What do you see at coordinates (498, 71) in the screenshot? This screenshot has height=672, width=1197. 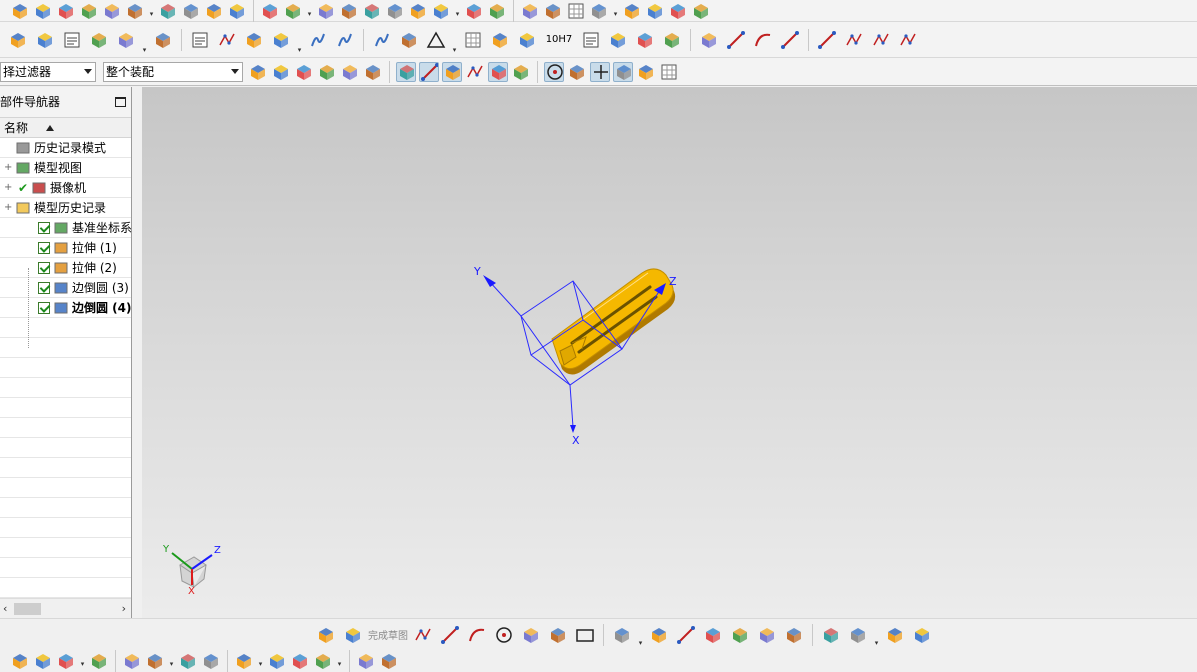 I see `intersection-icon` at bounding box center [498, 71].